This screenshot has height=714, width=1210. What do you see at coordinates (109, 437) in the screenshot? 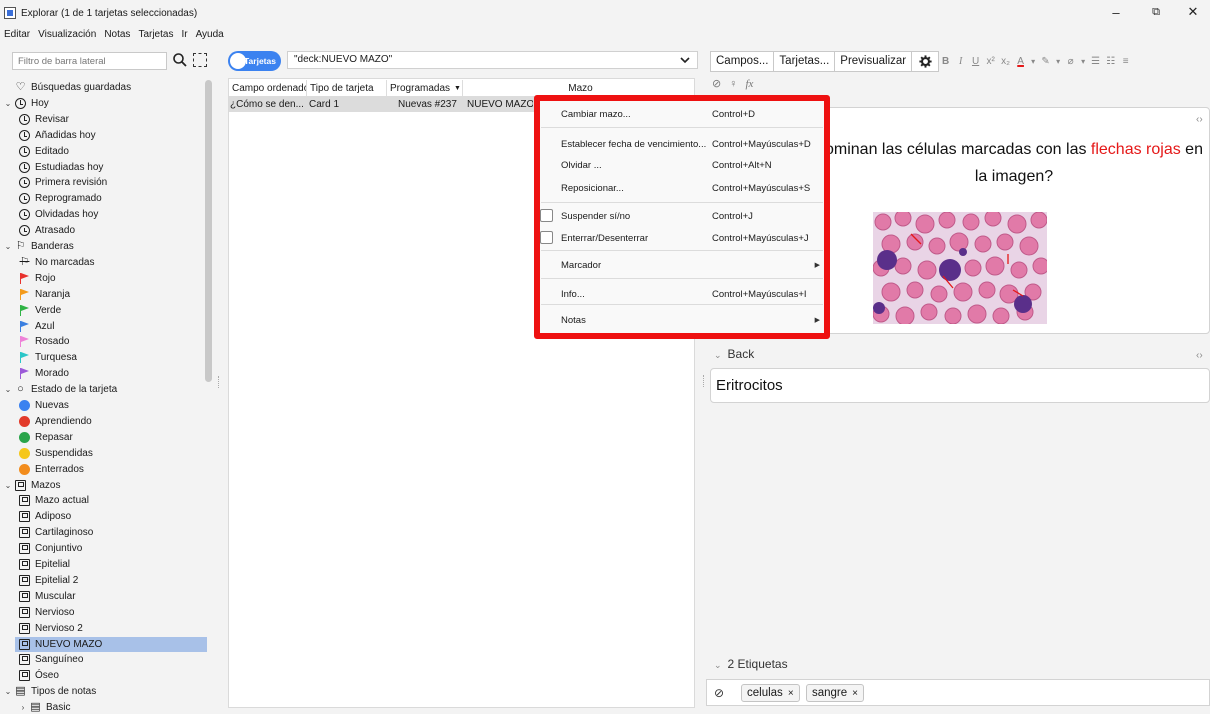
I see `sidebar-item: Repasar` at bounding box center [109, 437].